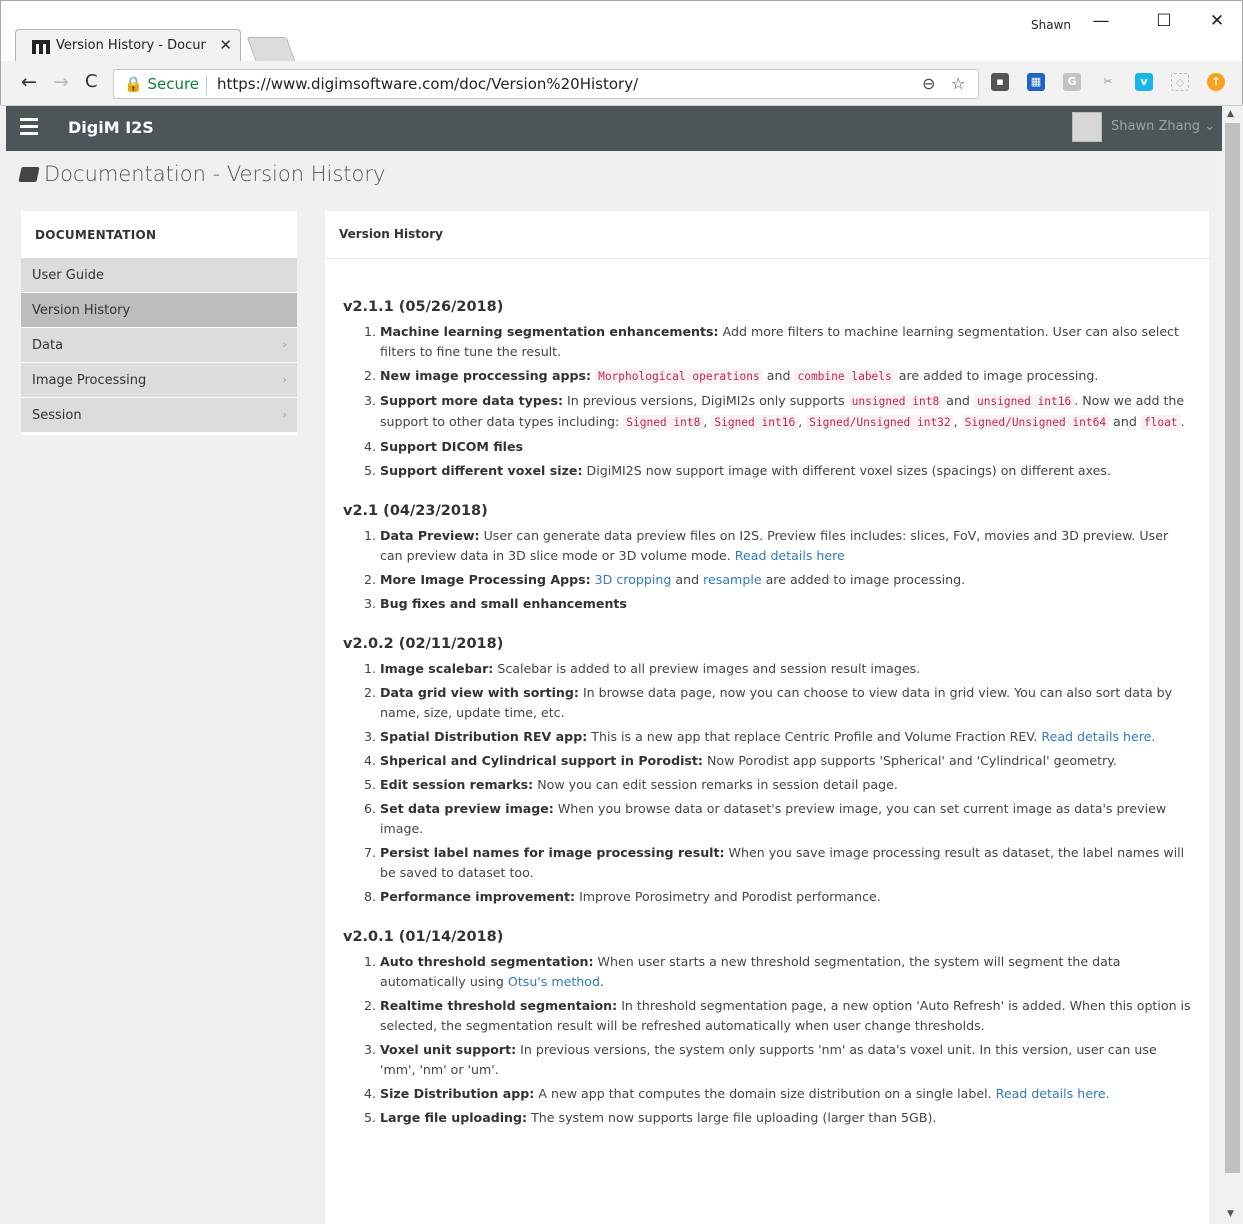  Describe the element at coordinates (159, 380) in the screenshot. I see `sidebar-item-image-processing: Image Processing ›` at that location.